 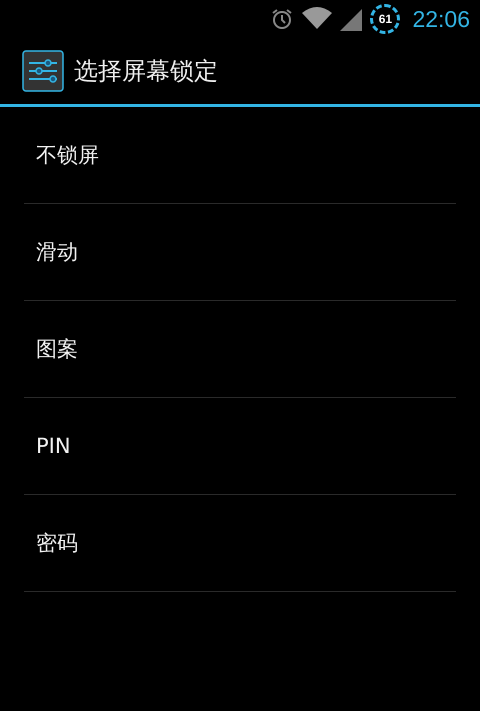 What do you see at coordinates (351, 19) in the screenshot?
I see `signal-icon` at bounding box center [351, 19].